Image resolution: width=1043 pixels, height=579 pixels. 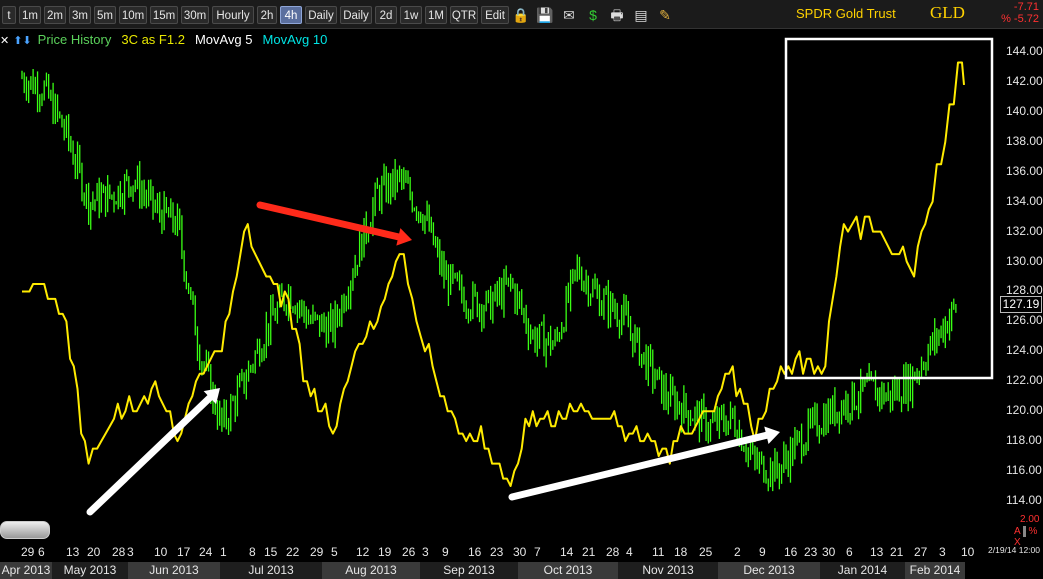 What do you see at coordinates (195, 15) in the screenshot?
I see `interval-button-30m-7: 30m` at bounding box center [195, 15].